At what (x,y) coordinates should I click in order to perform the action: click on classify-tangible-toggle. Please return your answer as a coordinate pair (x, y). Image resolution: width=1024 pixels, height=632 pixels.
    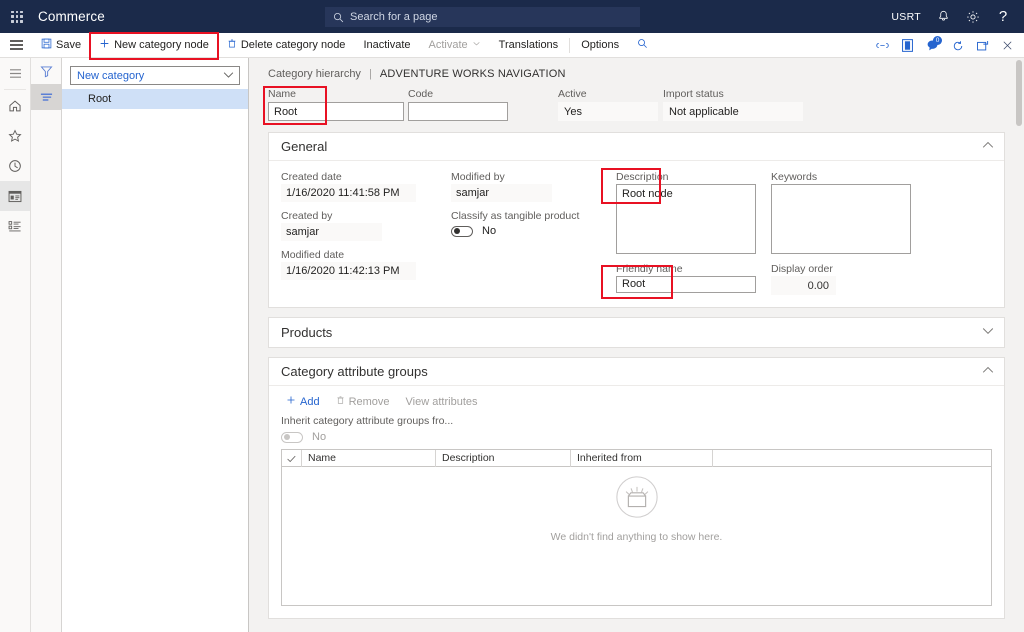
    Looking at the image, I should click on (462, 231).